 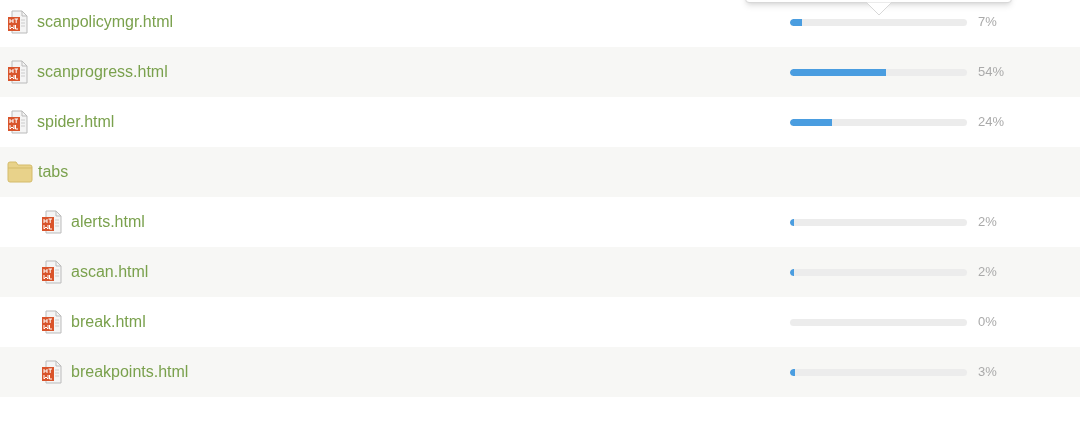 I want to click on percent-label: 24%, so click(x=991, y=122).